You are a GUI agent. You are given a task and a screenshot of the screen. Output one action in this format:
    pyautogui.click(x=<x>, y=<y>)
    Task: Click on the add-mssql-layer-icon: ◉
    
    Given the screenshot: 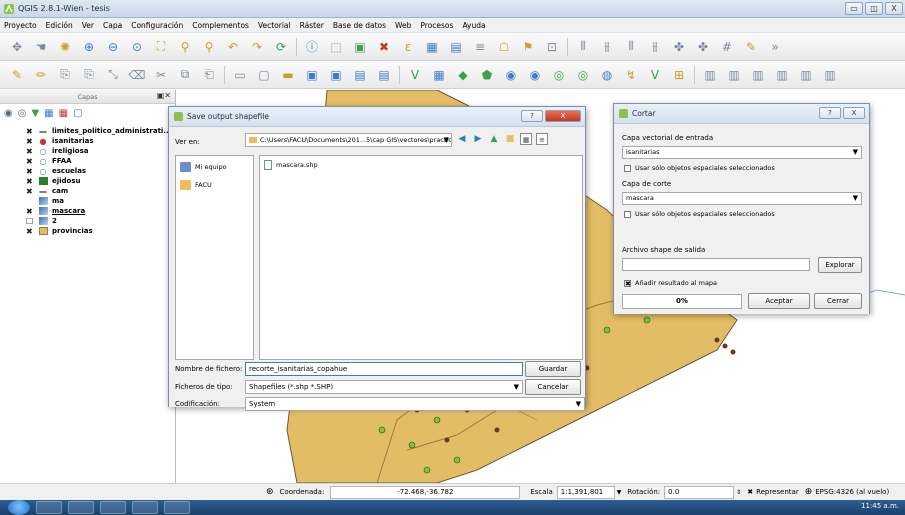 What is the action you would take?
    pyautogui.click(x=511, y=75)
    